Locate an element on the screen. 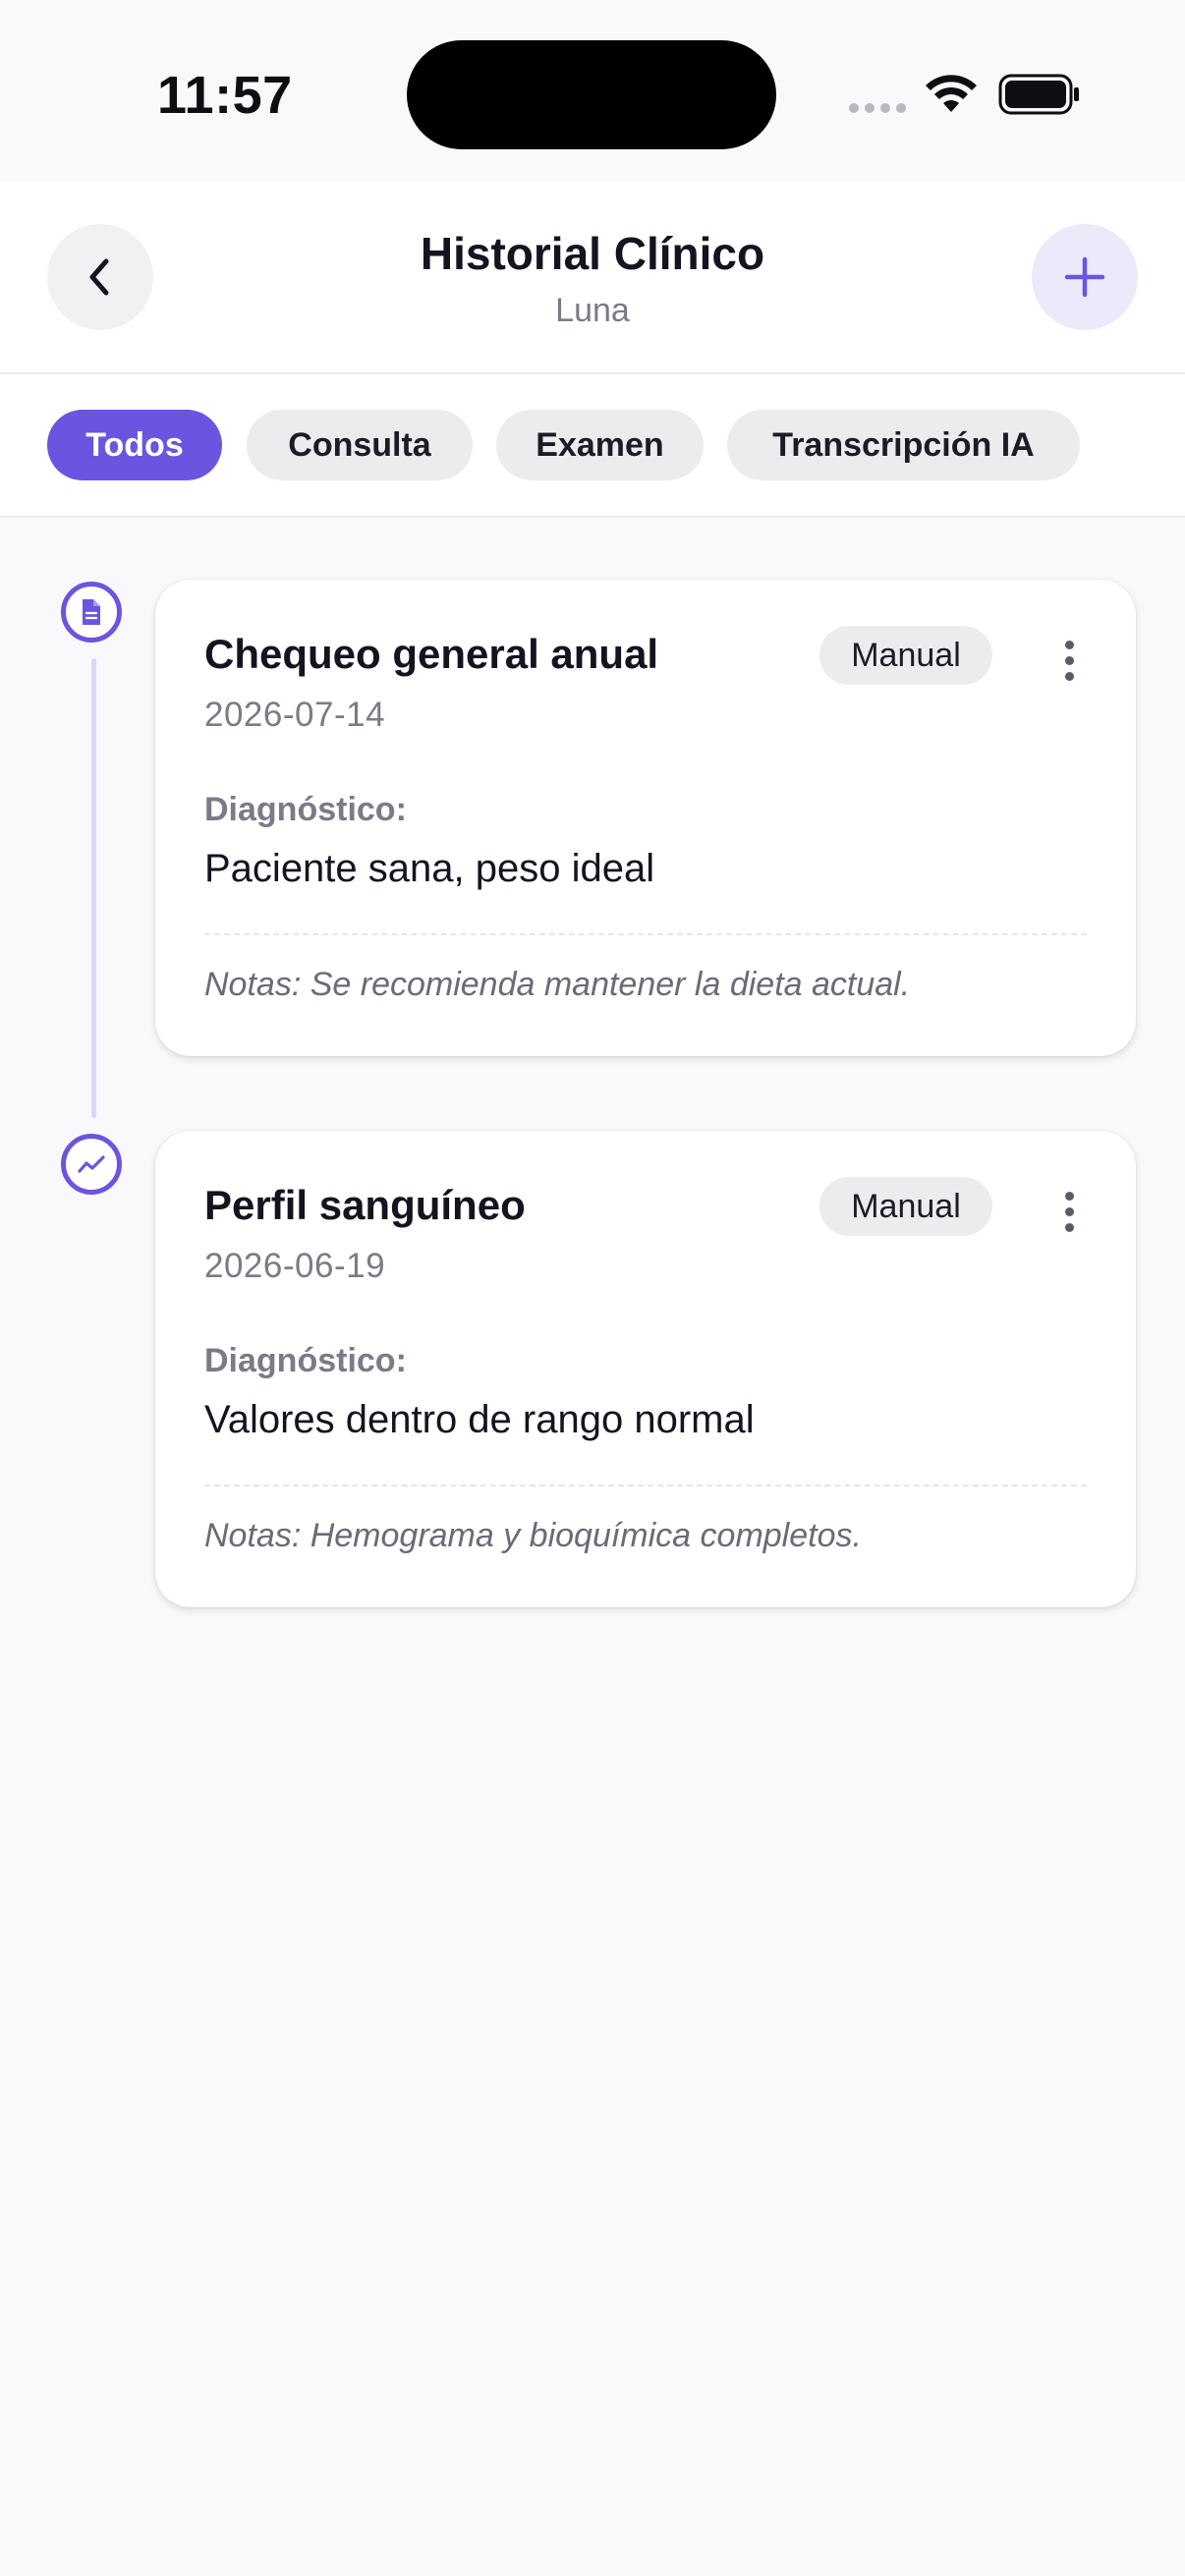 The width and height of the screenshot is (1185, 2576). plus-icon is located at coordinates (1084, 277).